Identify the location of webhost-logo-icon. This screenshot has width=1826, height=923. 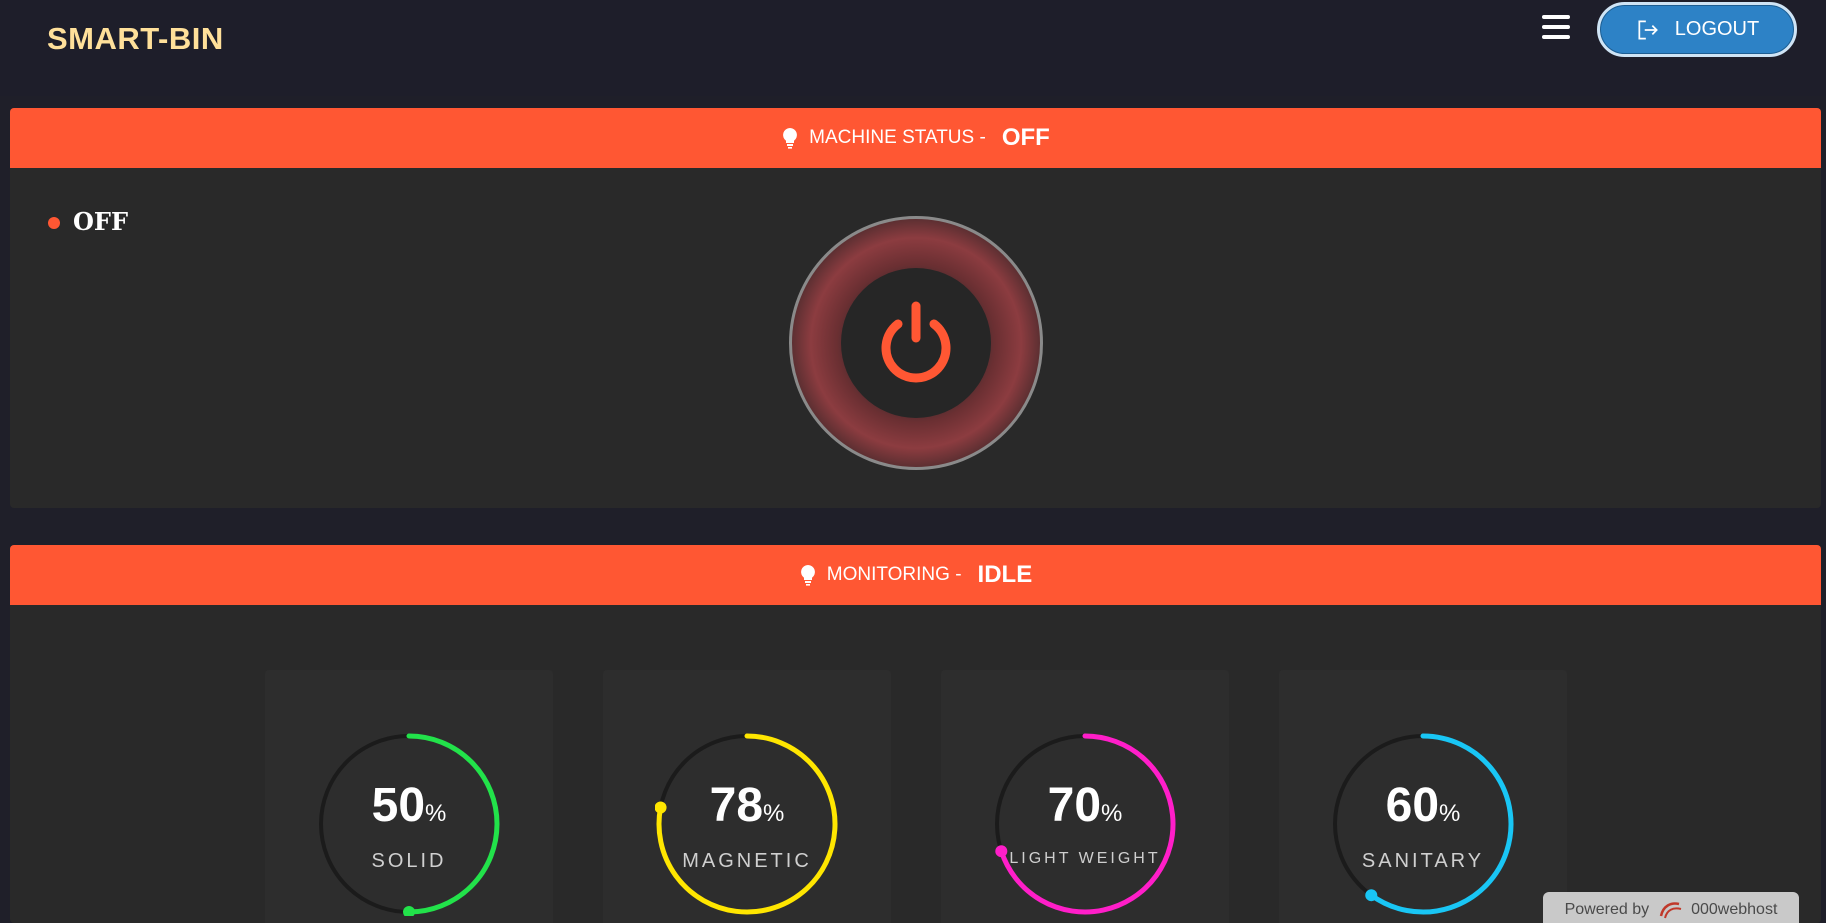
(1670, 909).